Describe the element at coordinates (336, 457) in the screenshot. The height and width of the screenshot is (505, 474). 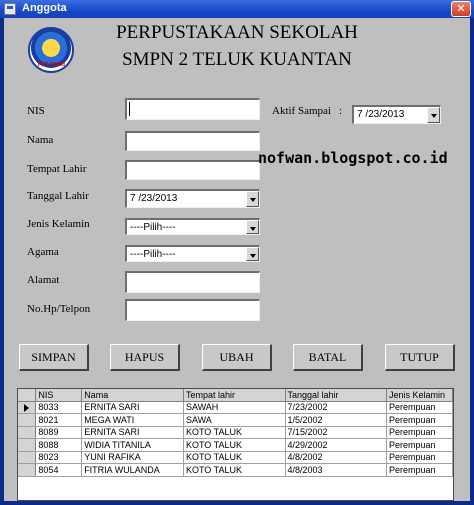
I see `cell-tanggal-lahir: 4/8/2002` at that location.